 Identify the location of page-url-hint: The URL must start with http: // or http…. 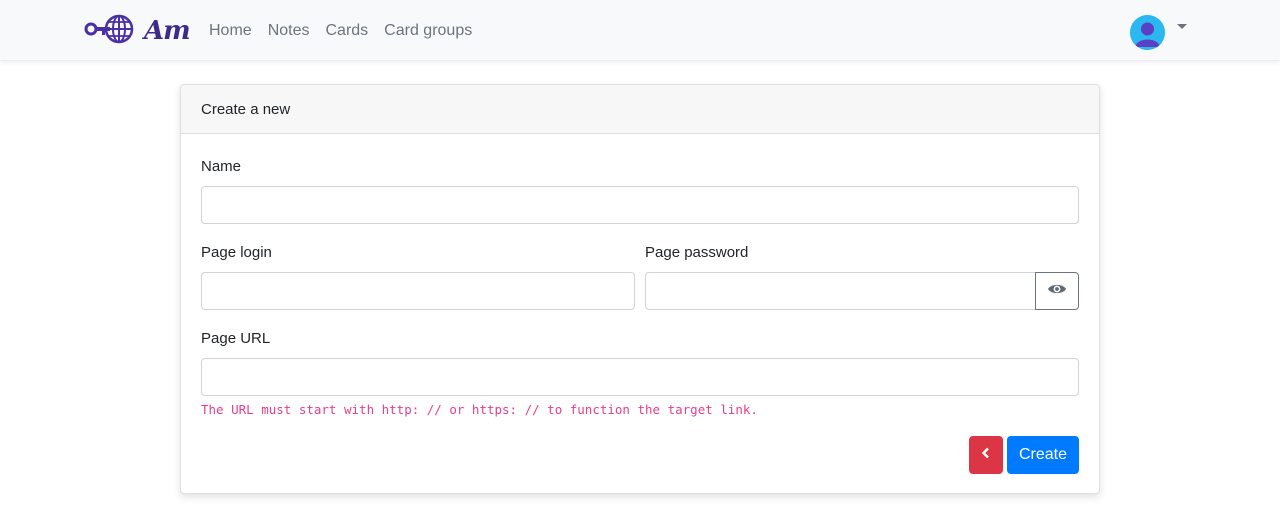
(479, 409).